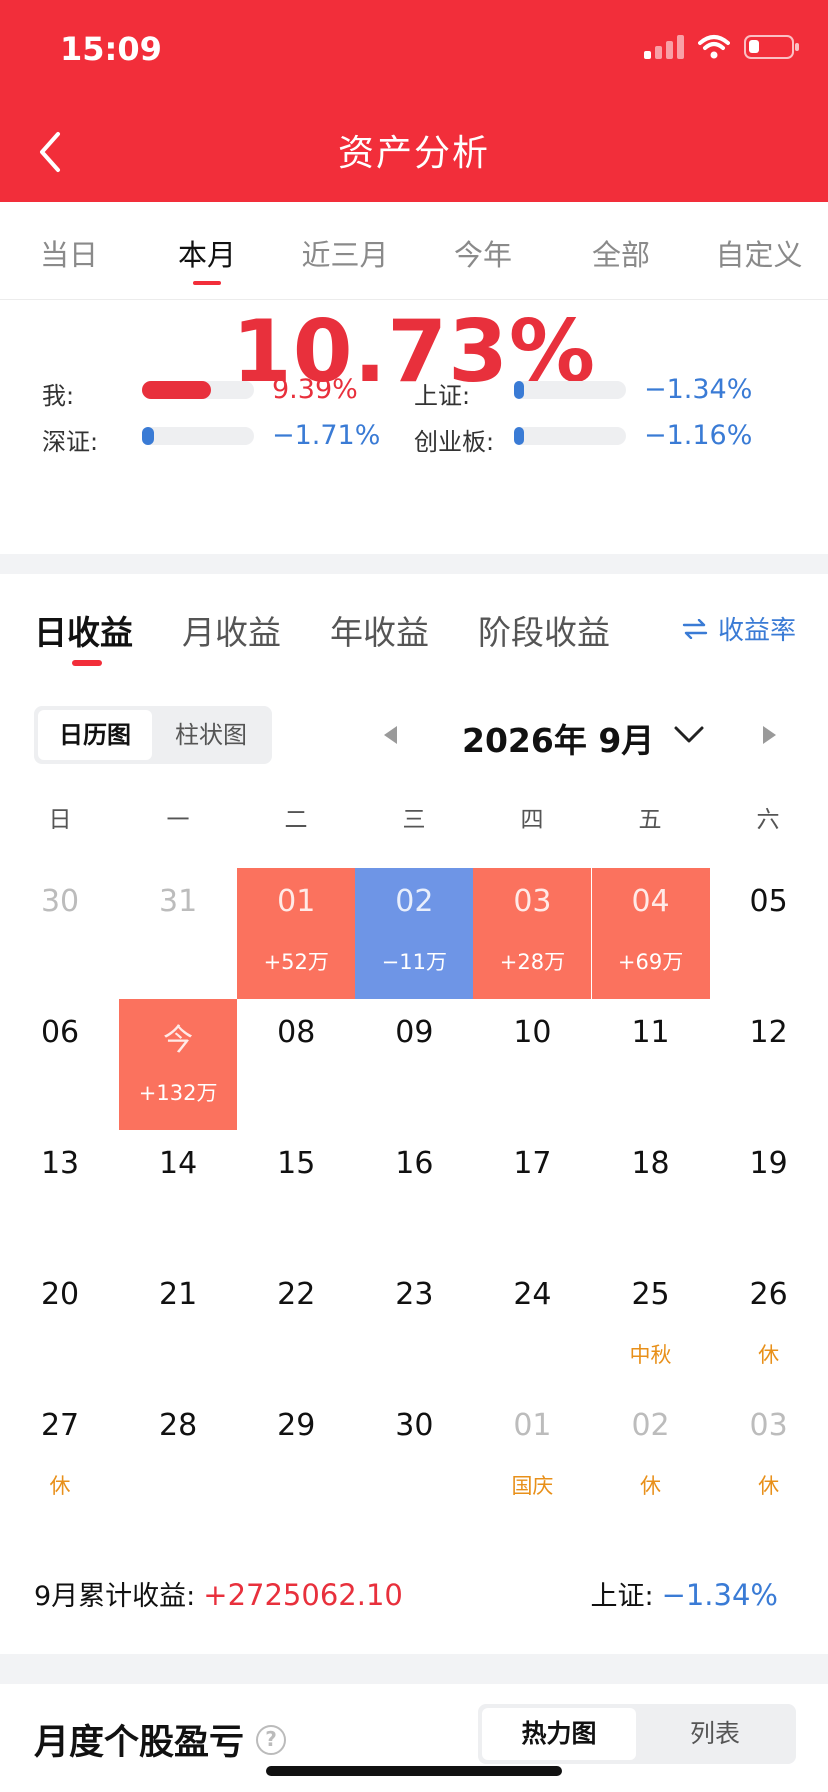  I want to click on calendar-day: 20, so click(60, 1326).